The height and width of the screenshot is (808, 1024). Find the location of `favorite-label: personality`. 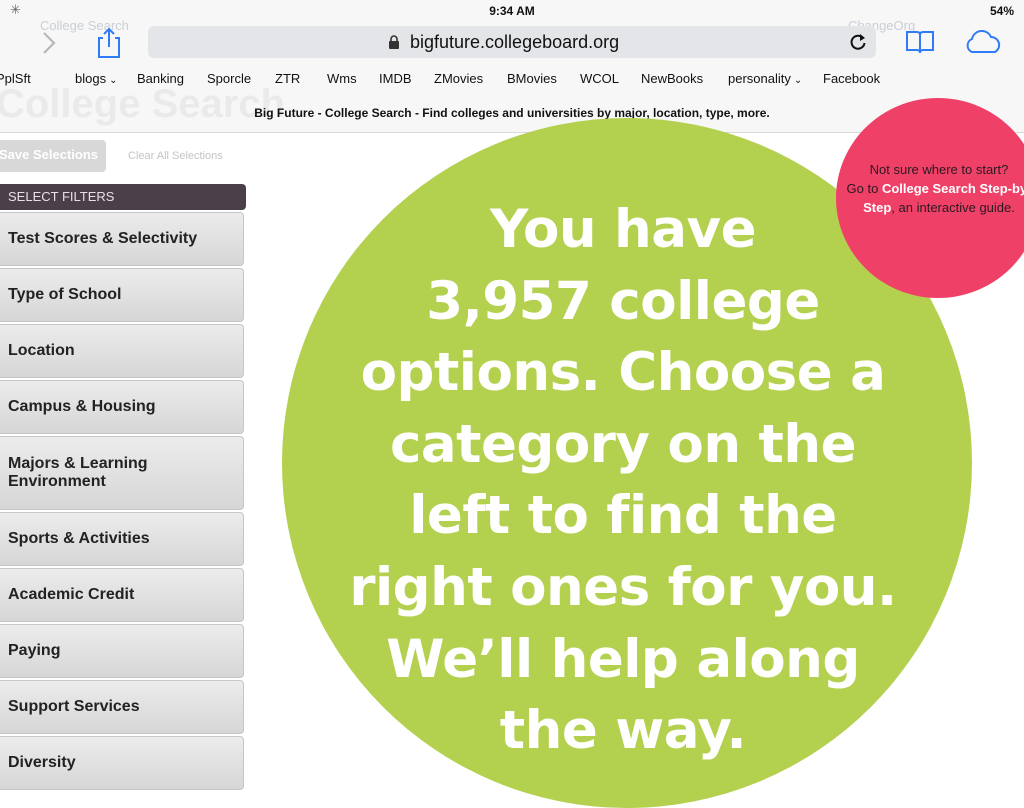

favorite-label: personality is located at coordinates (759, 78).